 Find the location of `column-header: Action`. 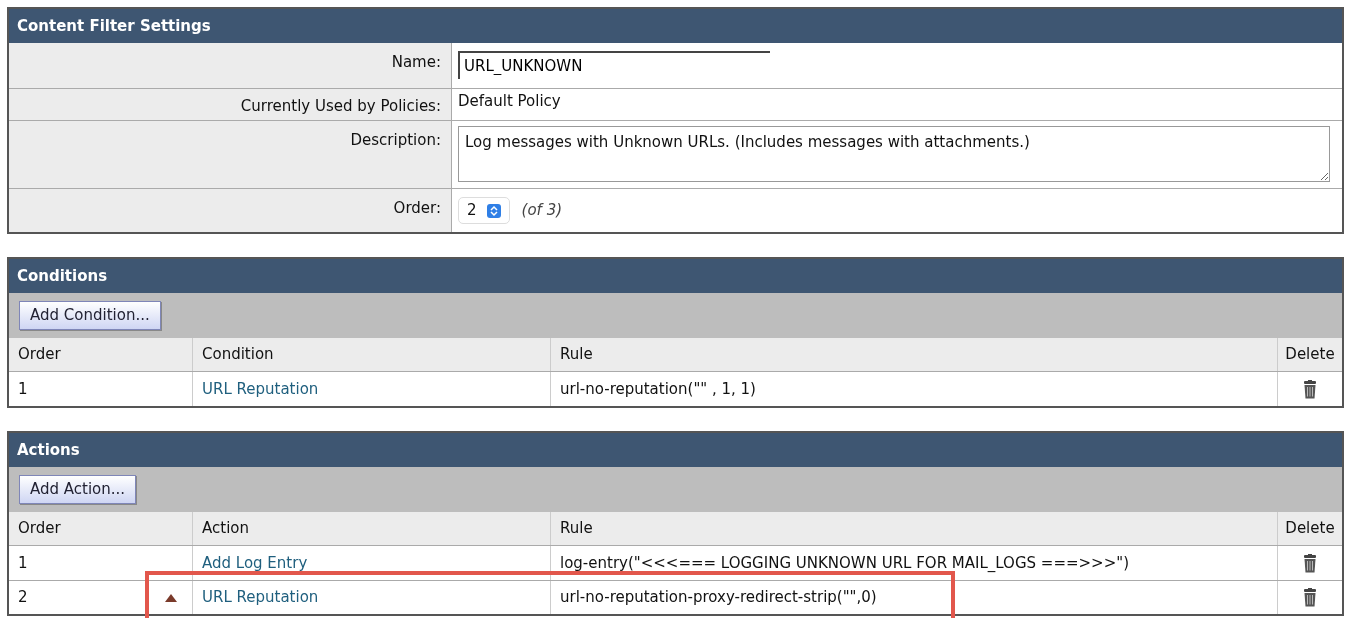

column-header: Action is located at coordinates (225, 529).